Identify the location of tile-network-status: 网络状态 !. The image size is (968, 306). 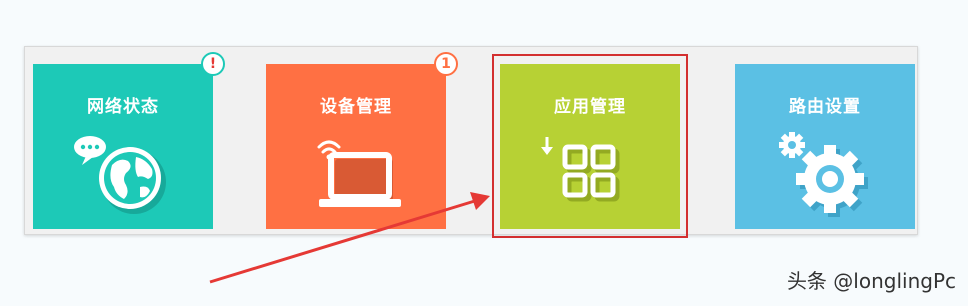
(129, 140).